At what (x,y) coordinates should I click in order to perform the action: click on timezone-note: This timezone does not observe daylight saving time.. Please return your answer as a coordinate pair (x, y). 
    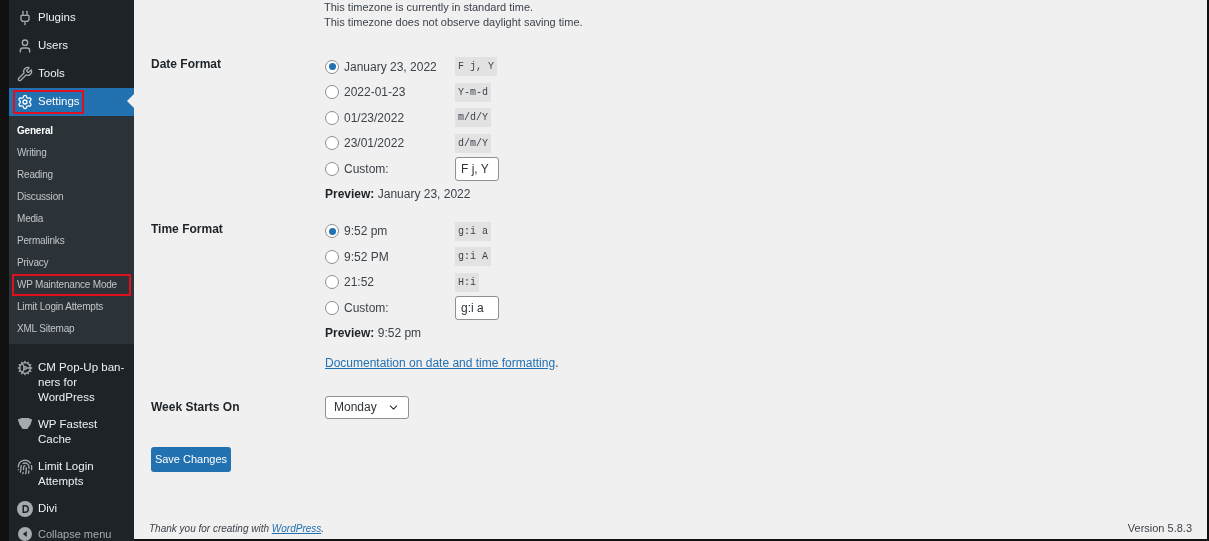
    Looking at the image, I should click on (454, 22).